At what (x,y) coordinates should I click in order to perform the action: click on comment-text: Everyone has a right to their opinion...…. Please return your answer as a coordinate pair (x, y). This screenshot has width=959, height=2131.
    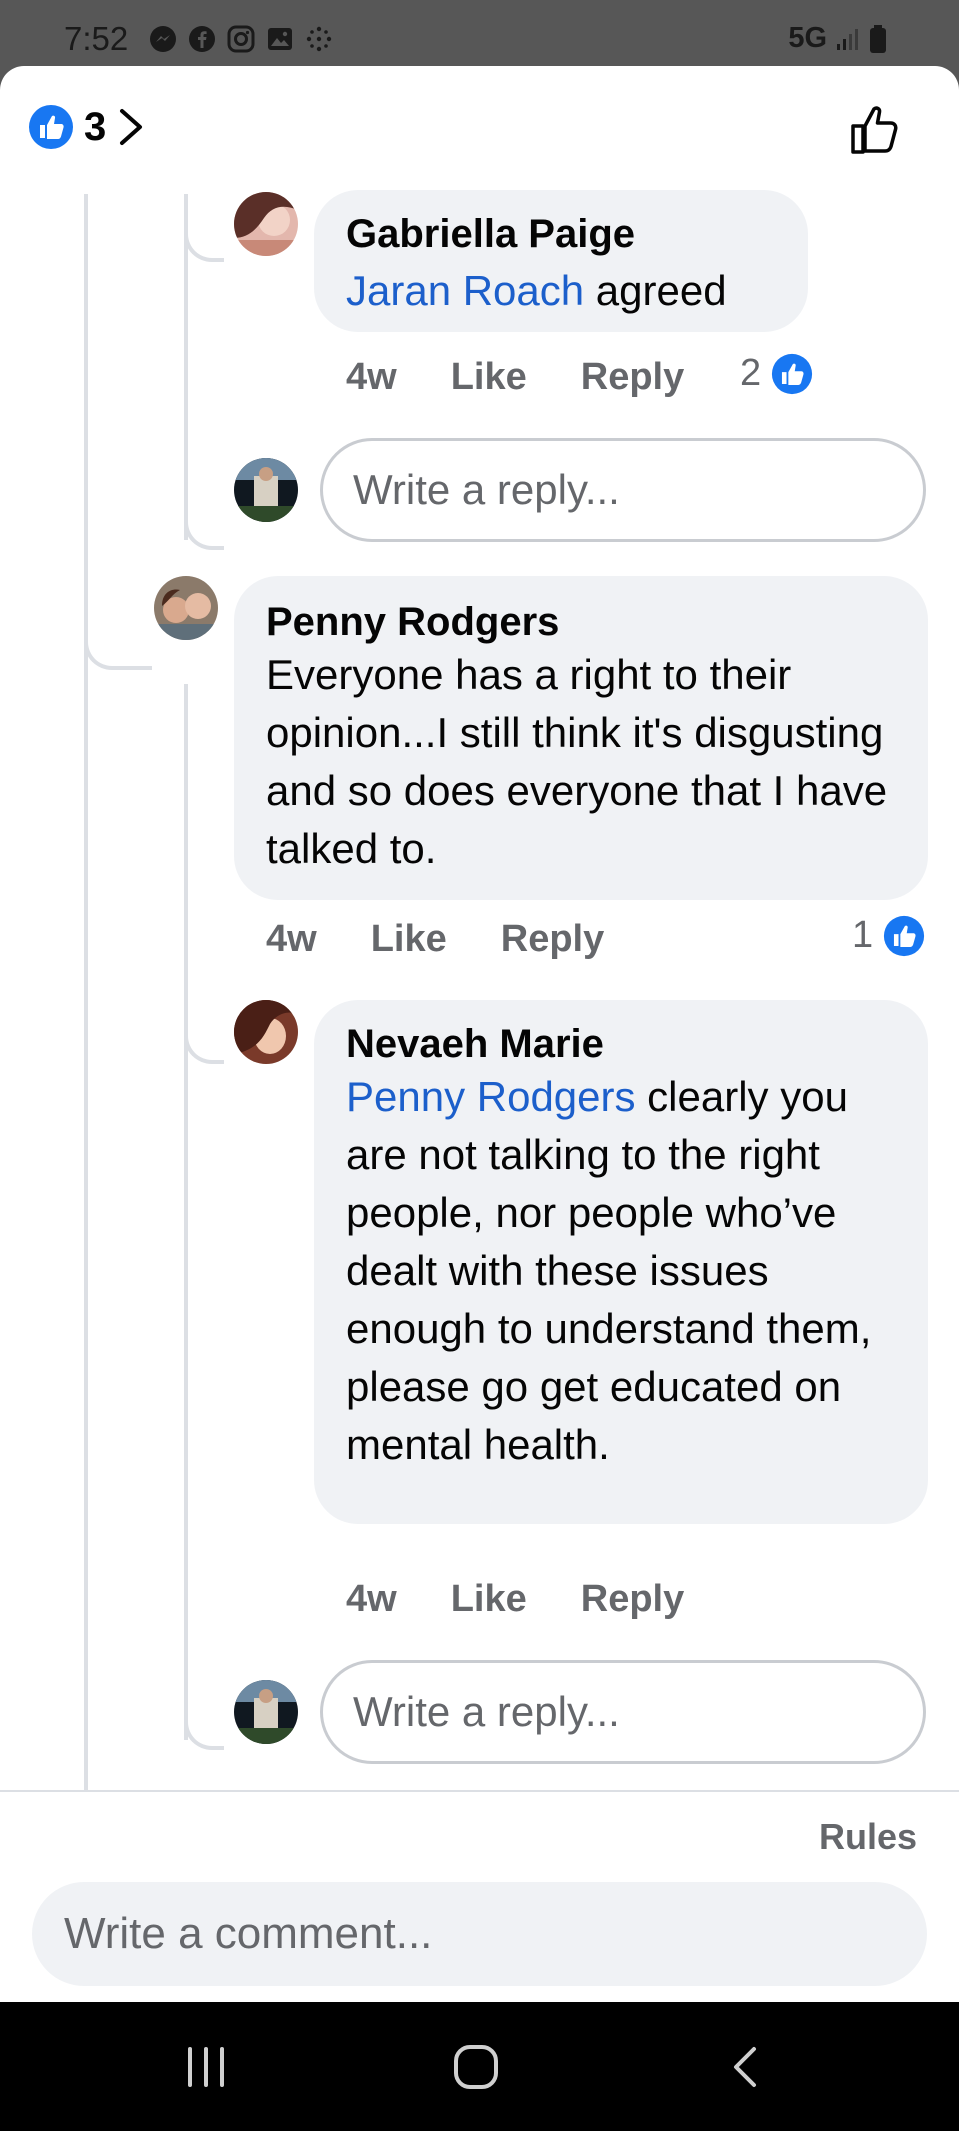
    Looking at the image, I should click on (581, 762).